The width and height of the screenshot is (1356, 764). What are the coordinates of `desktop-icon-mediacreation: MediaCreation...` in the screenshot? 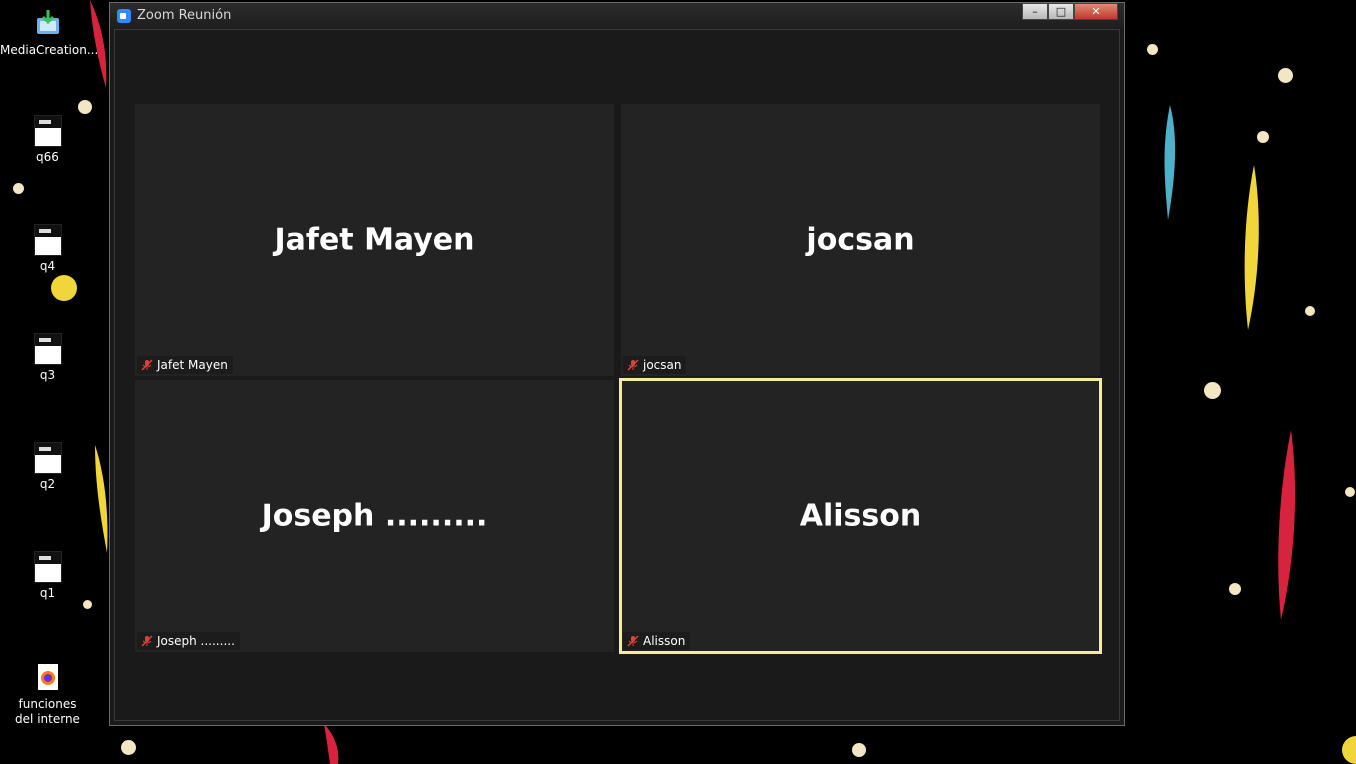 It's located at (49, 34).